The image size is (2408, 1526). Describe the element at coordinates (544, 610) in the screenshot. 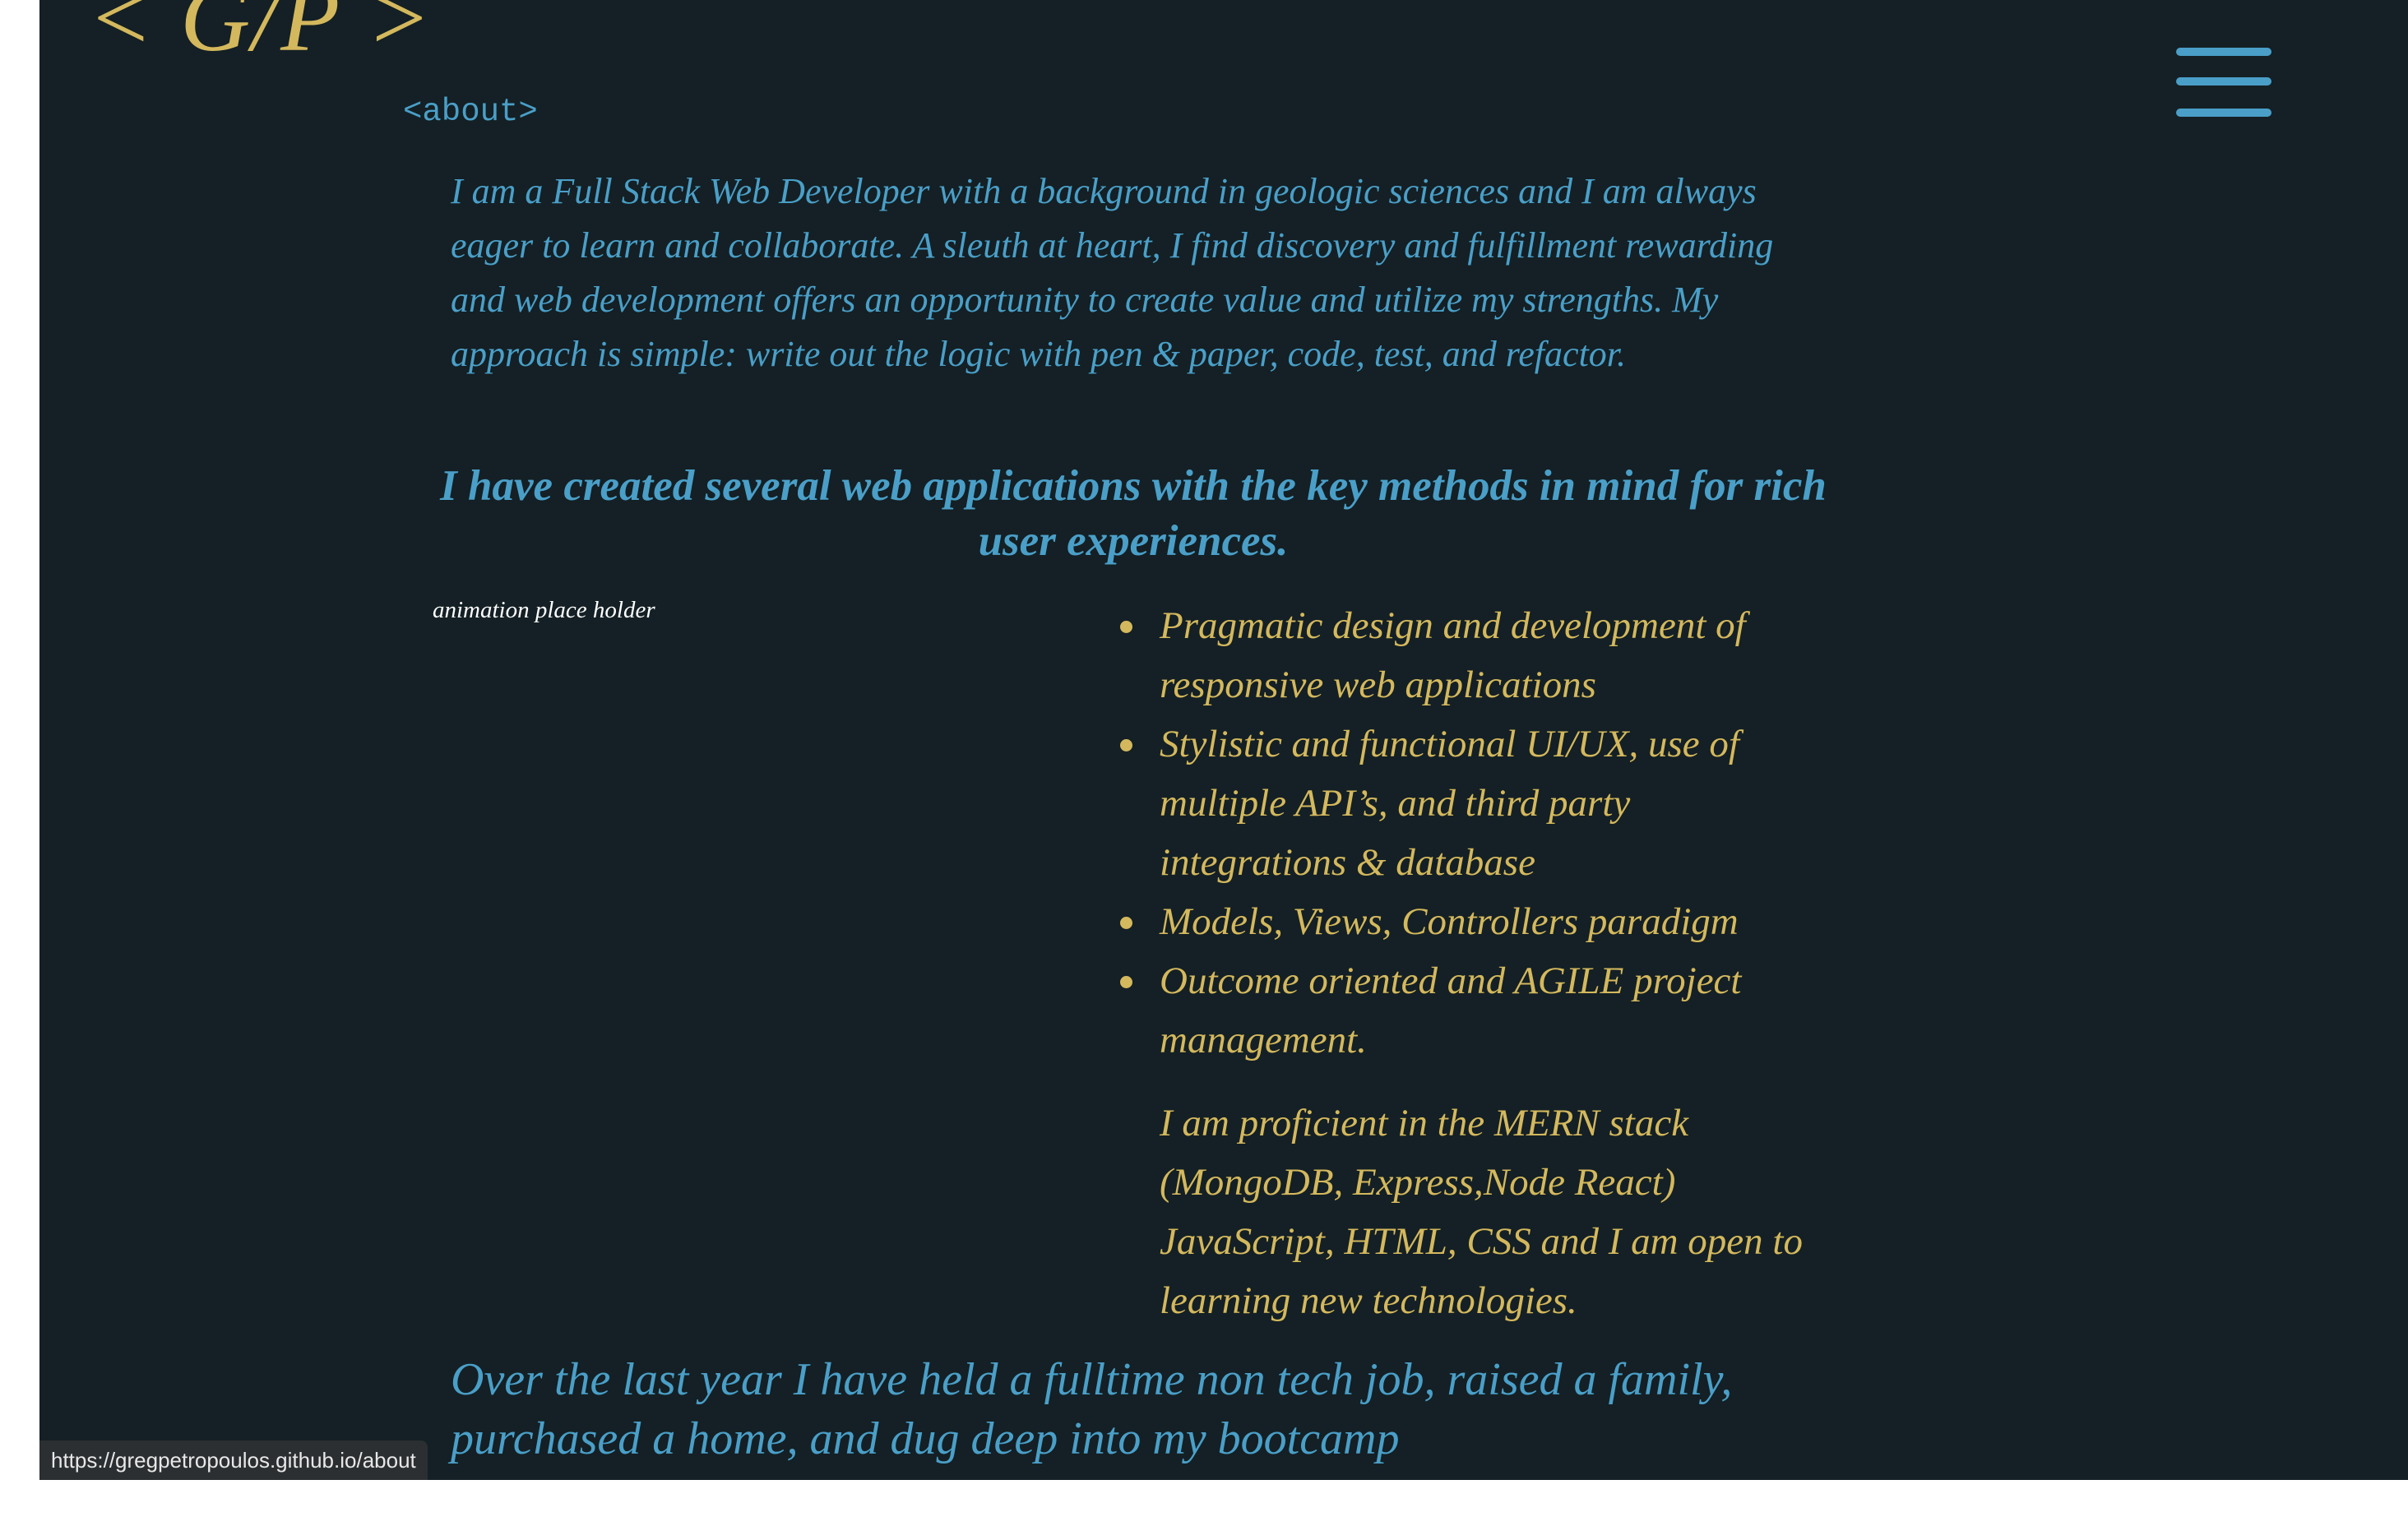

I see `animation-placeholder: animation place holder` at that location.